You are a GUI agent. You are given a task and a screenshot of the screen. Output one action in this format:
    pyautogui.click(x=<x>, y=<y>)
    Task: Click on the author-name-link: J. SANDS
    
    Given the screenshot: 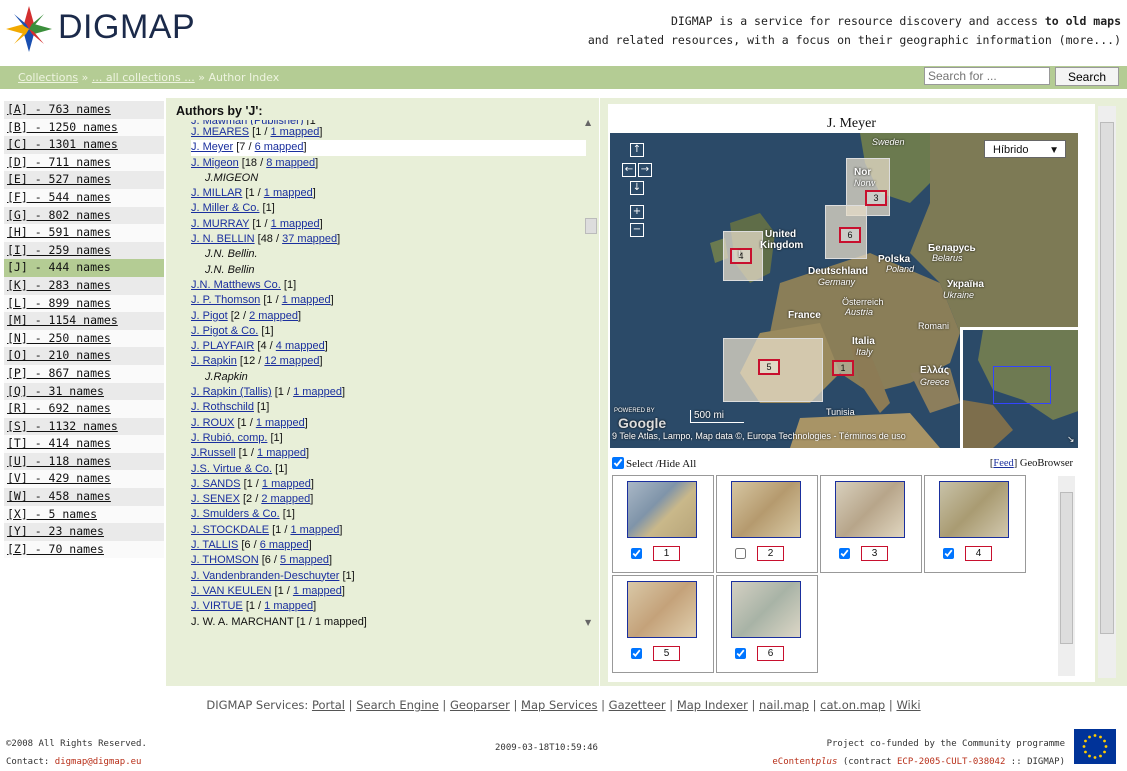 What is the action you would take?
    pyautogui.click(x=216, y=484)
    